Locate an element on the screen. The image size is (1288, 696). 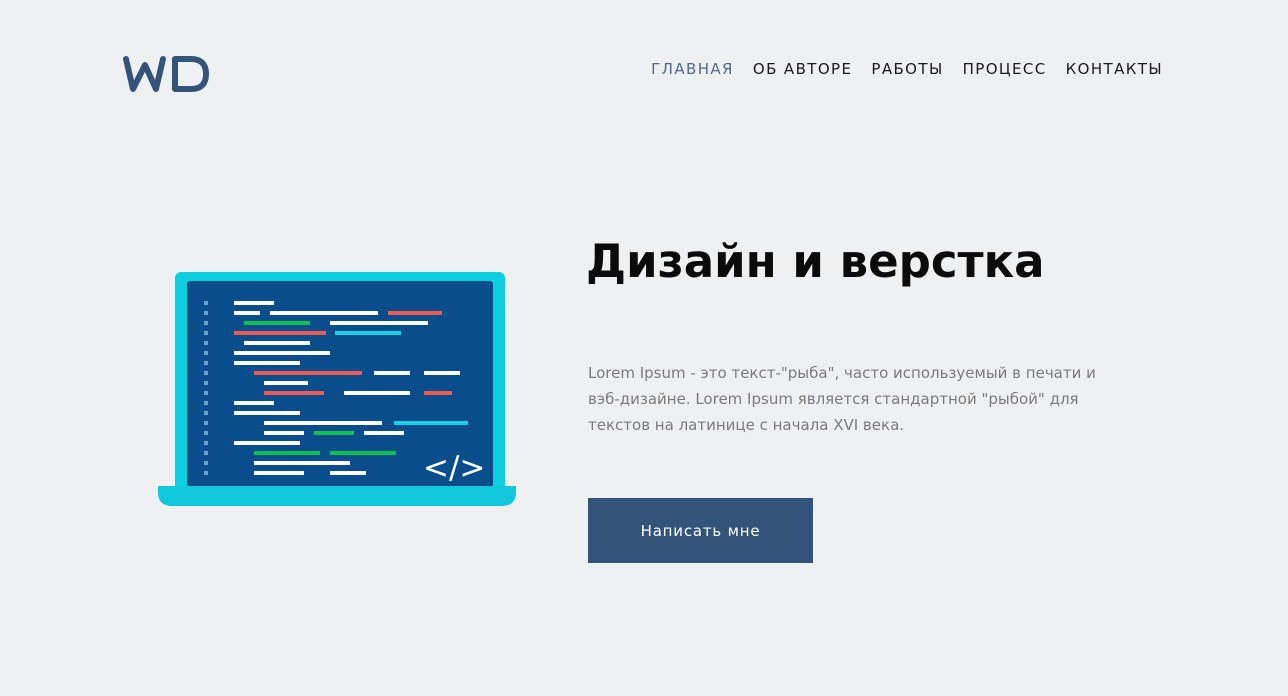
nav-item-contacts: КОНТАКТЫ is located at coordinates (1114, 69).